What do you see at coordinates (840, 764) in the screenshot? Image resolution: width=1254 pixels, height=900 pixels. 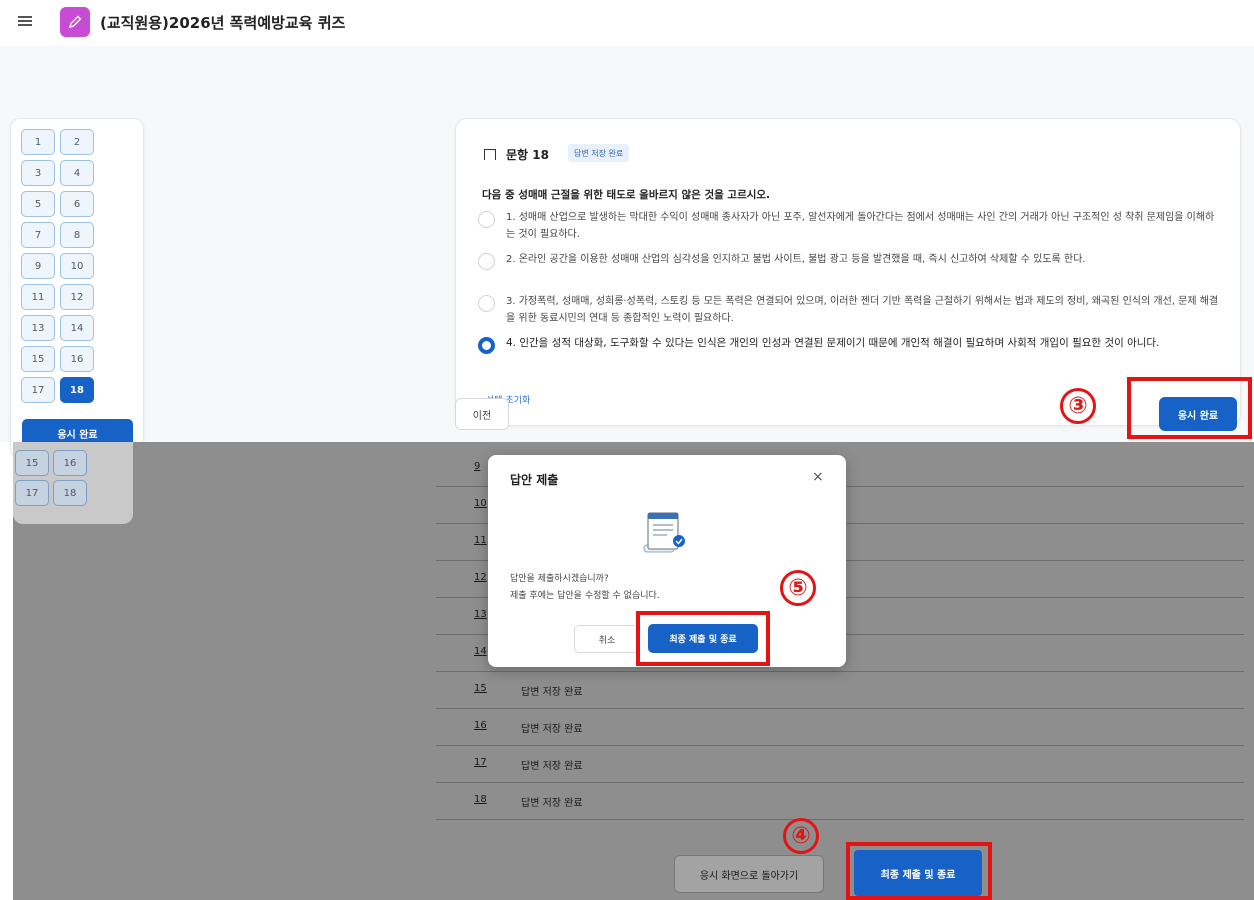 I see `table-row: 17 답변 저장 완료` at bounding box center [840, 764].